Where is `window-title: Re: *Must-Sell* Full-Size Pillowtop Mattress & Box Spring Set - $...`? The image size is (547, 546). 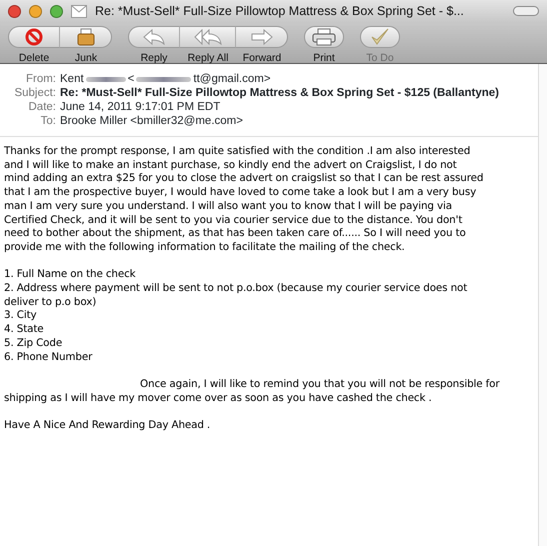
window-title: Re: *Must-Sell* Full-Size Pillowtop Mattress & Box Spring Set - $... is located at coordinates (280, 11).